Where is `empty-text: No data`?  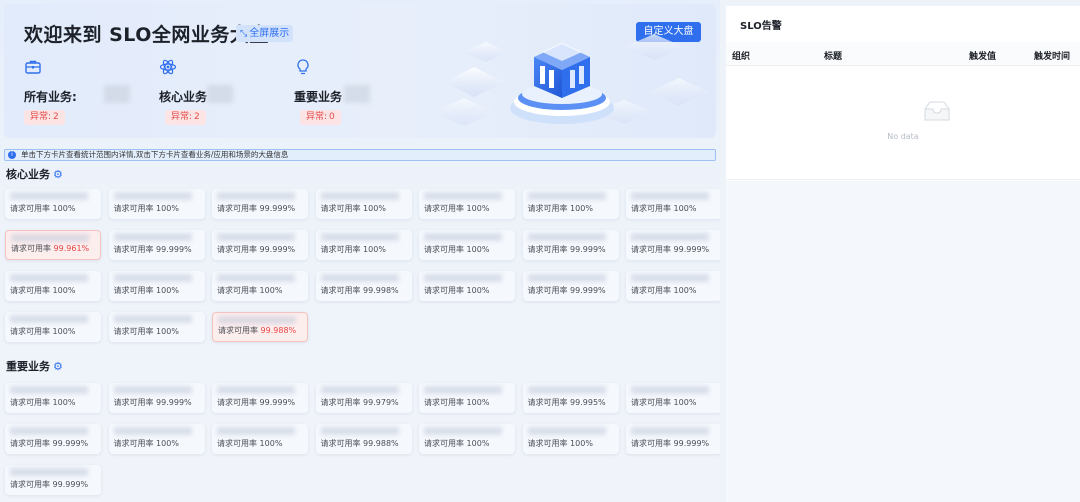
empty-text: No data is located at coordinates (903, 136).